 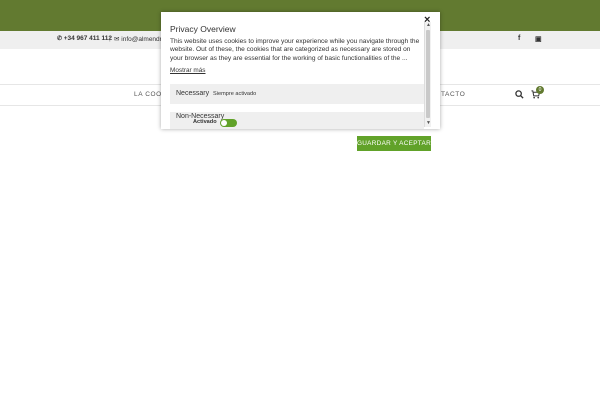 What do you see at coordinates (519, 38) in the screenshot?
I see `facebook-icon: f` at bounding box center [519, 38].